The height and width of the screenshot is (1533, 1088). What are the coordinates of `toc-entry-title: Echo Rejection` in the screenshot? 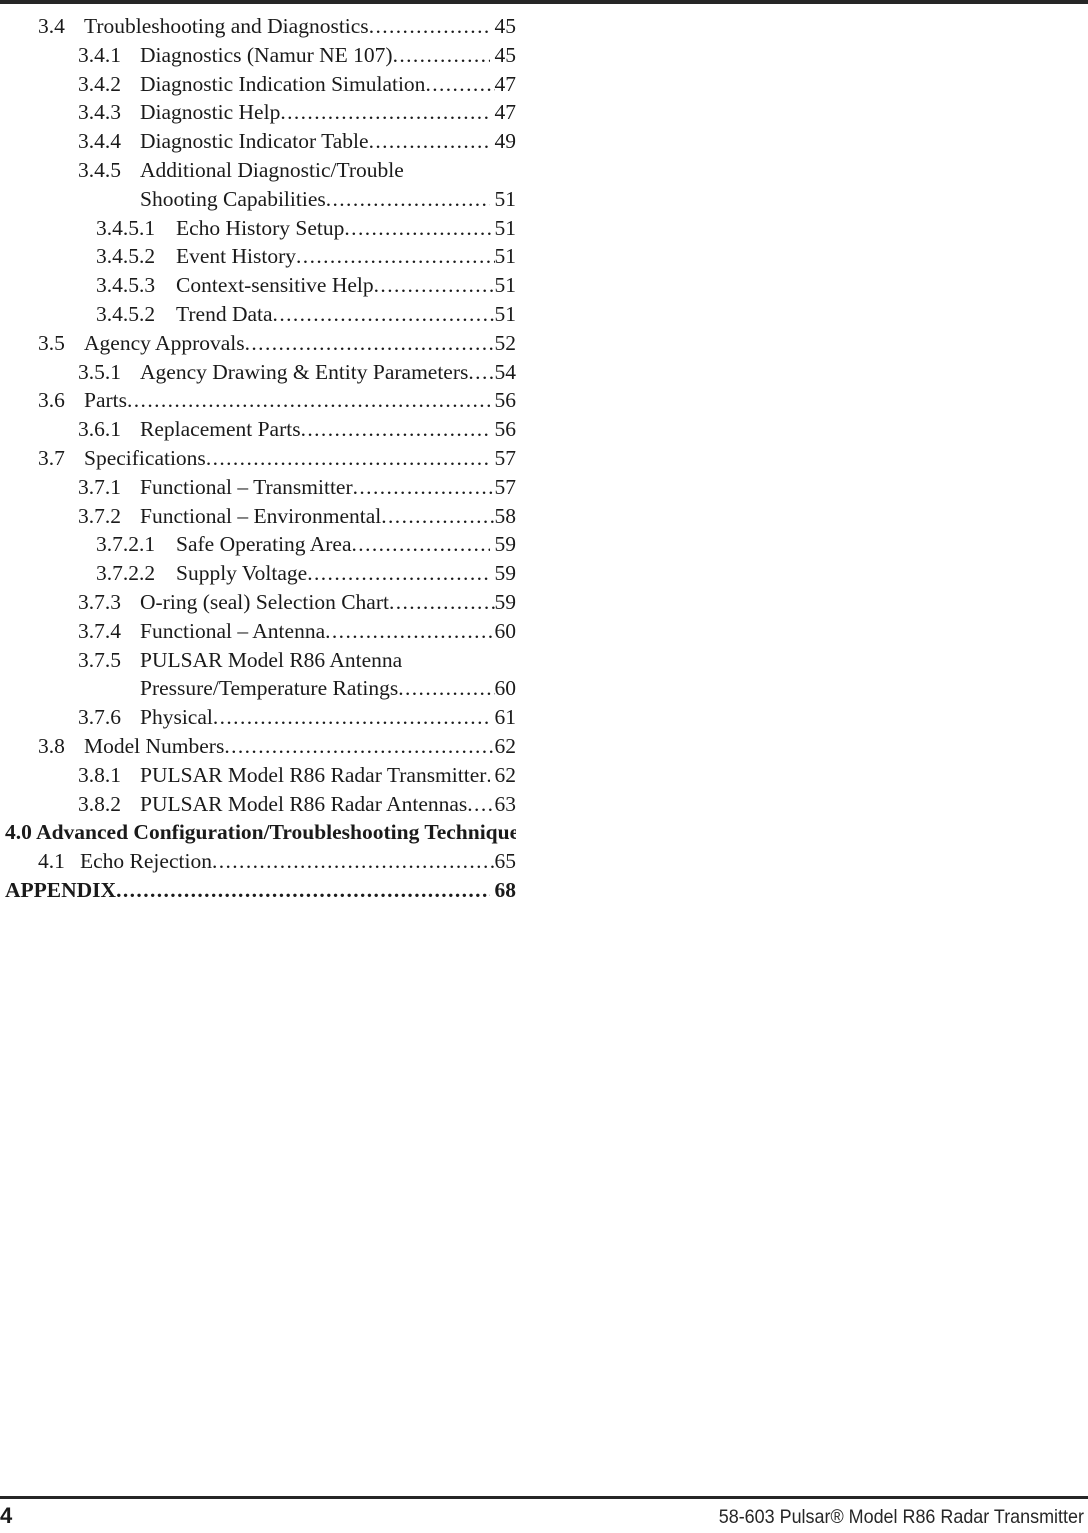 It's located at (146, 861).